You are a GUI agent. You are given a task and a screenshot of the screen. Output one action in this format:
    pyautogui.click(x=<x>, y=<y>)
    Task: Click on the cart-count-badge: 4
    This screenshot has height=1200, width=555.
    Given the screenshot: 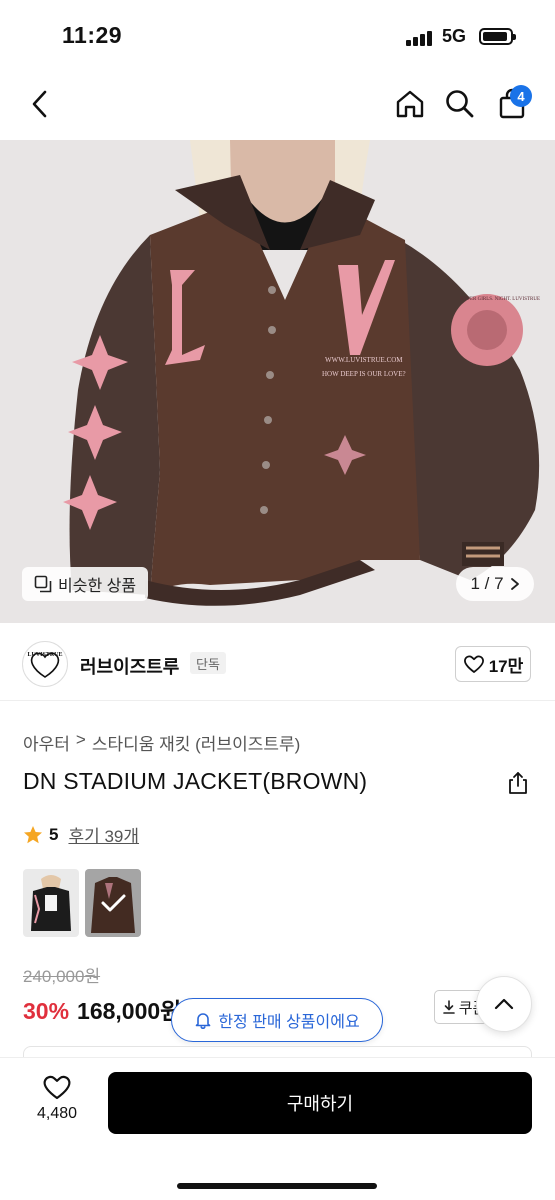 What is the action you would take?
    pyautogui.click(x=521, y=96)
    